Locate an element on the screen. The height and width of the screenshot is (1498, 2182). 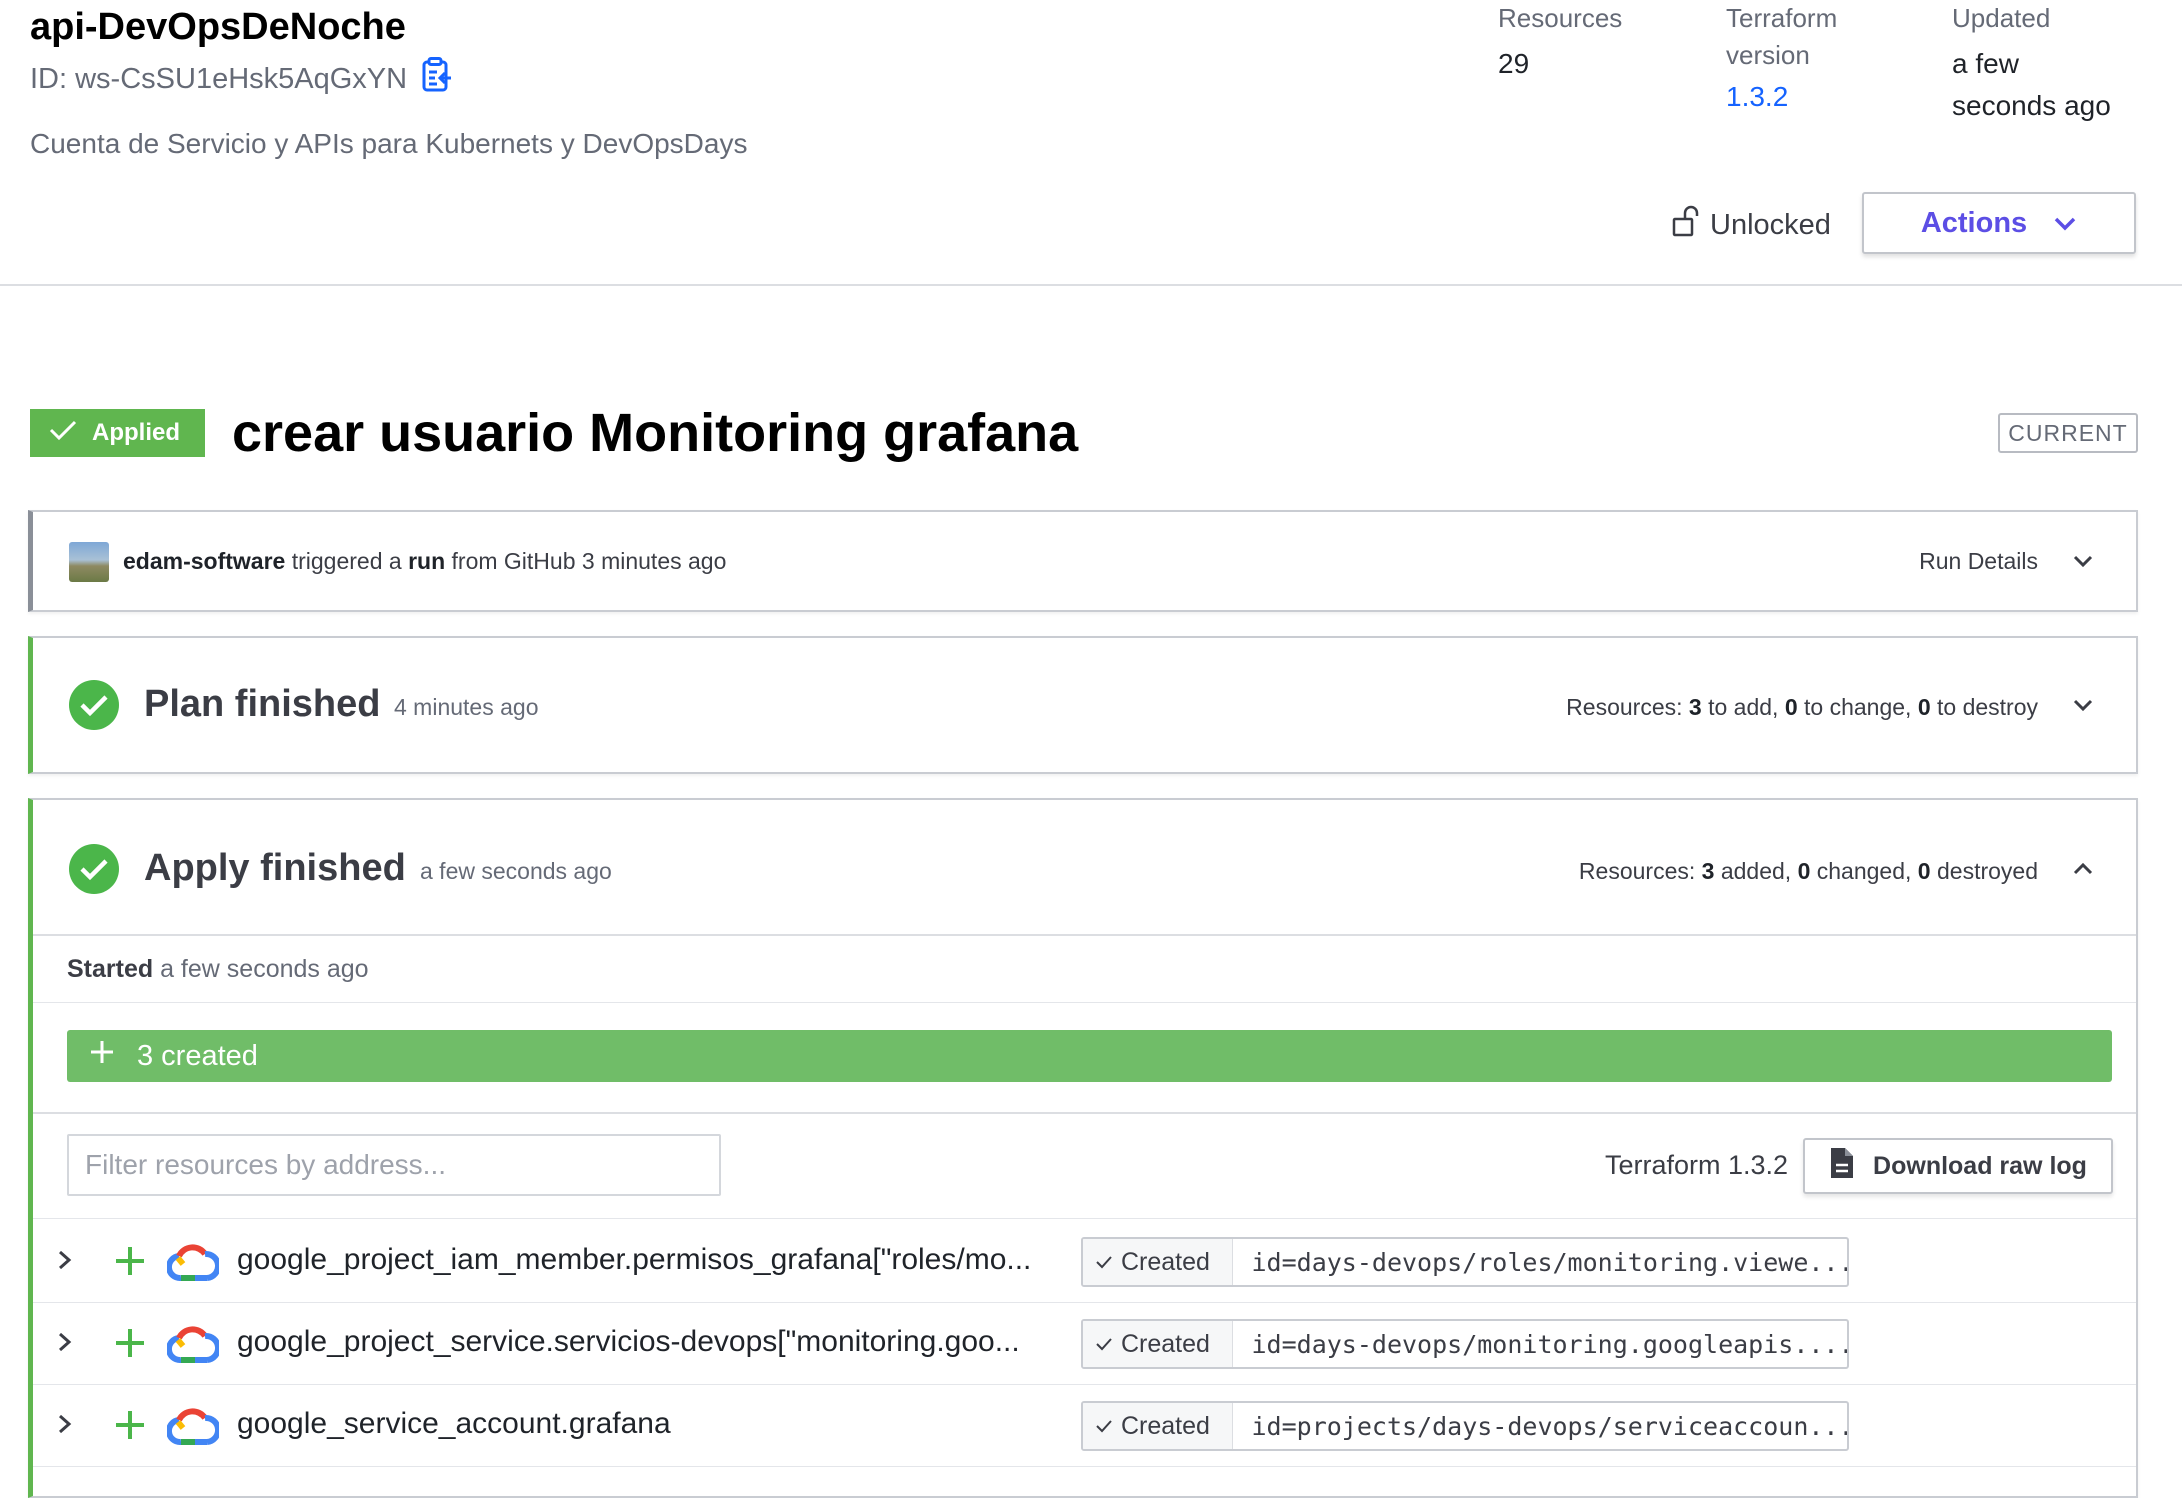
meta-updated: Updated a few seconds ago is located at coordinates (2047, 63).